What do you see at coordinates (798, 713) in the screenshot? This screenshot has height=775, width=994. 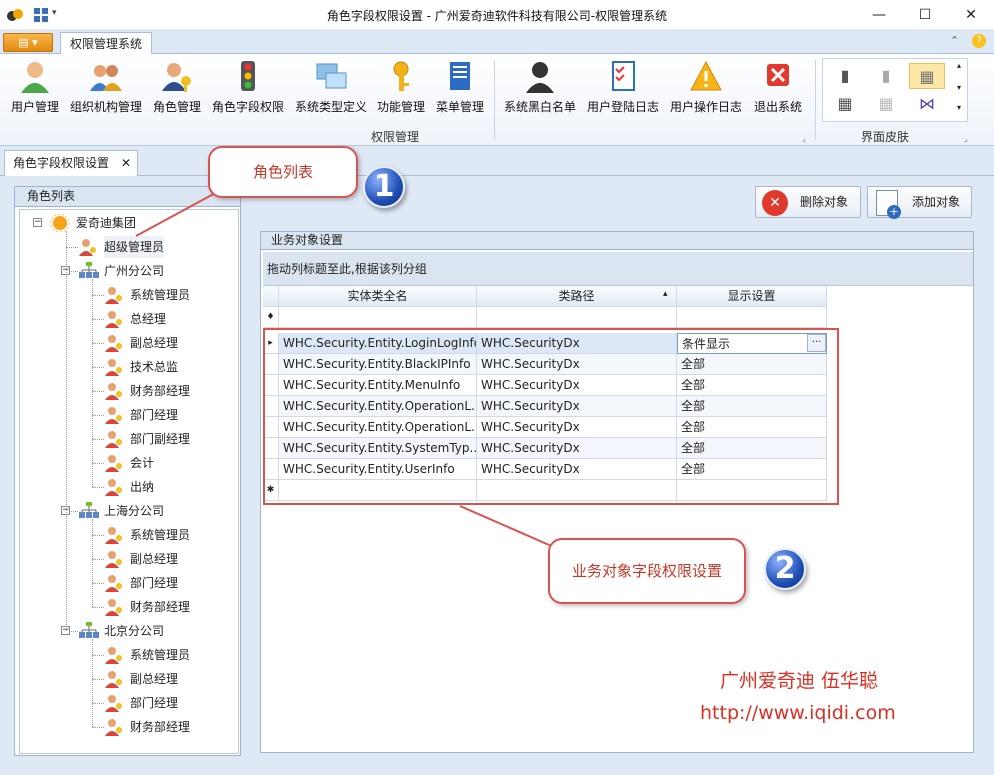 I see `watermark-url: http://www.iqidi.com` at bounding box center [798, 713].